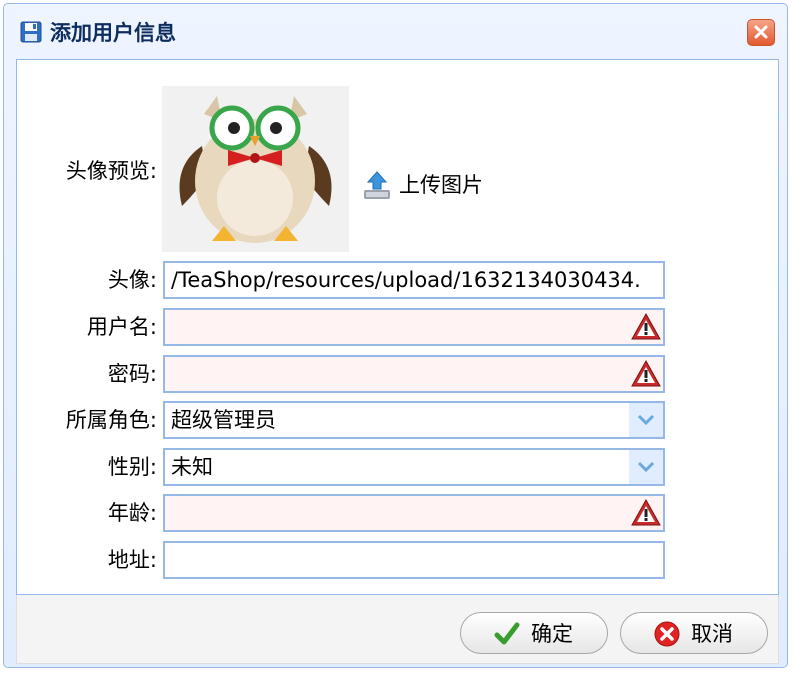 The image size is (794, 673). What do you see at coordinates (132, 560) in the screenshot?
I see `address-label: 地址:` at bounding box center [132, 560].